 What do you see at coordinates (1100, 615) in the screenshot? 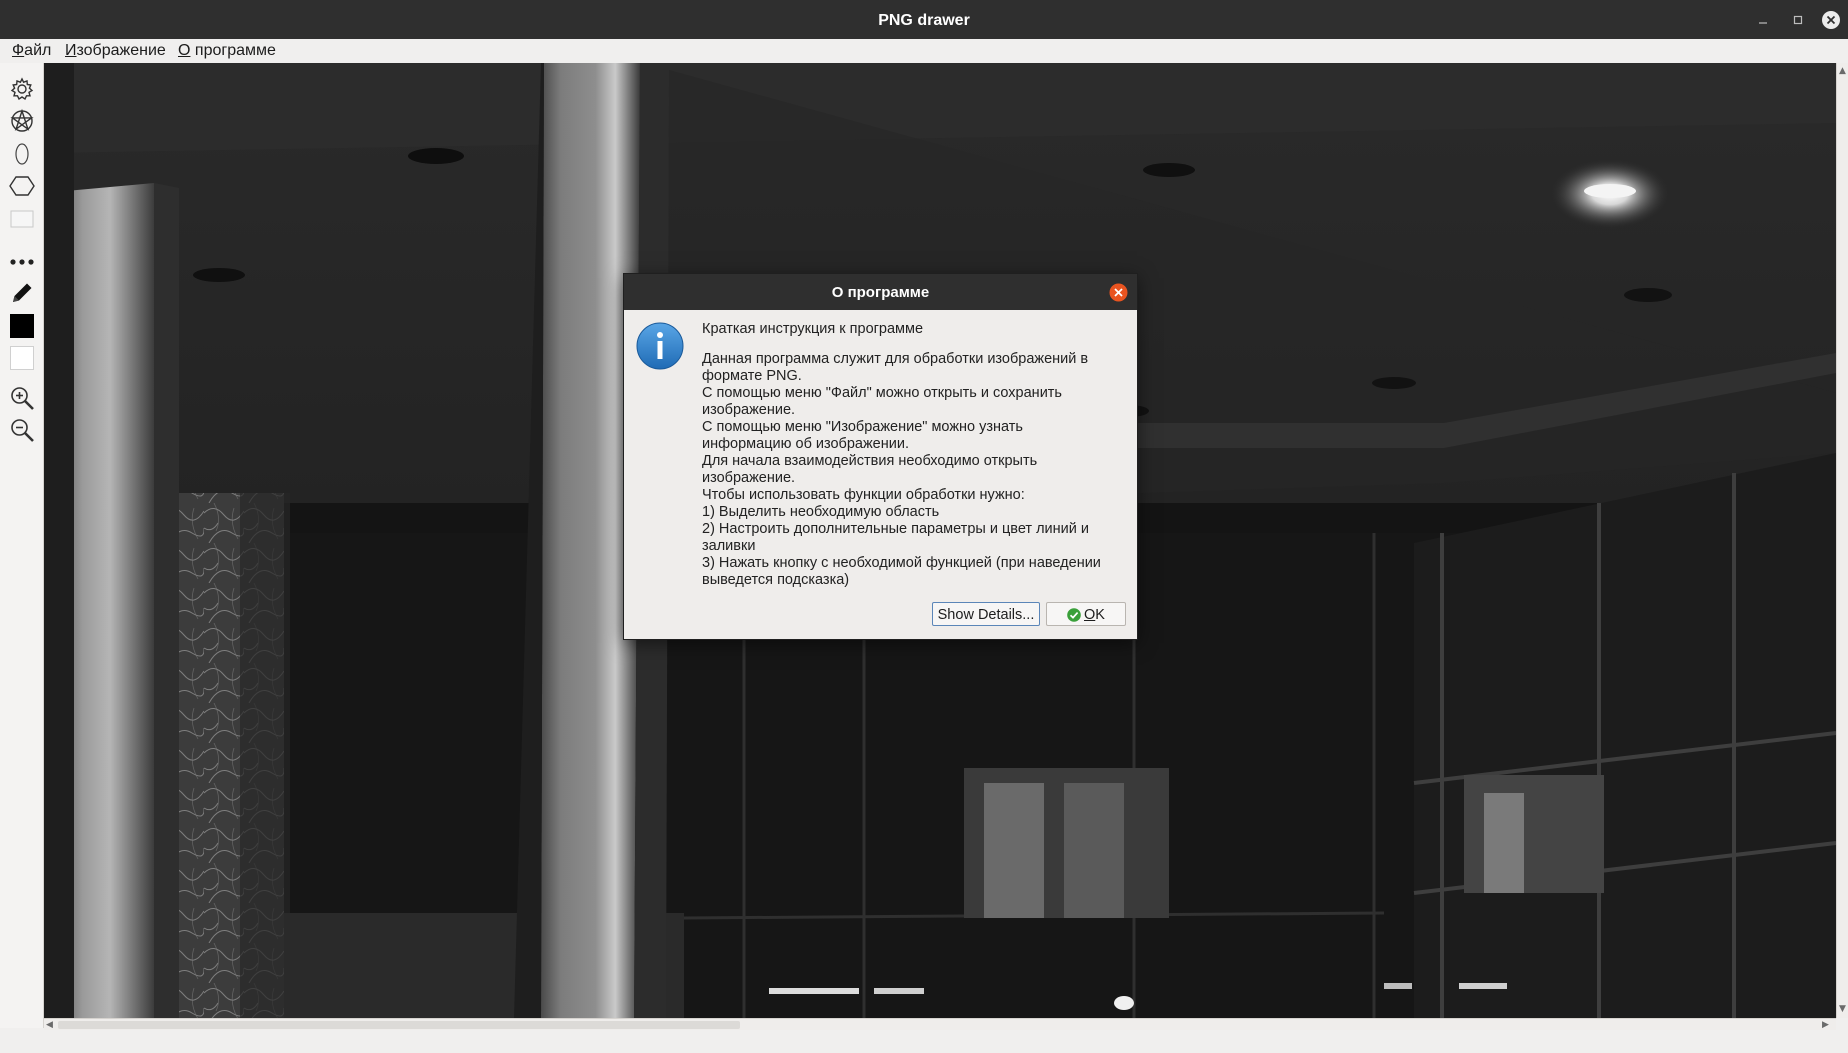
I see `ok-label-rest: K` at bounding box center [1100, 615].